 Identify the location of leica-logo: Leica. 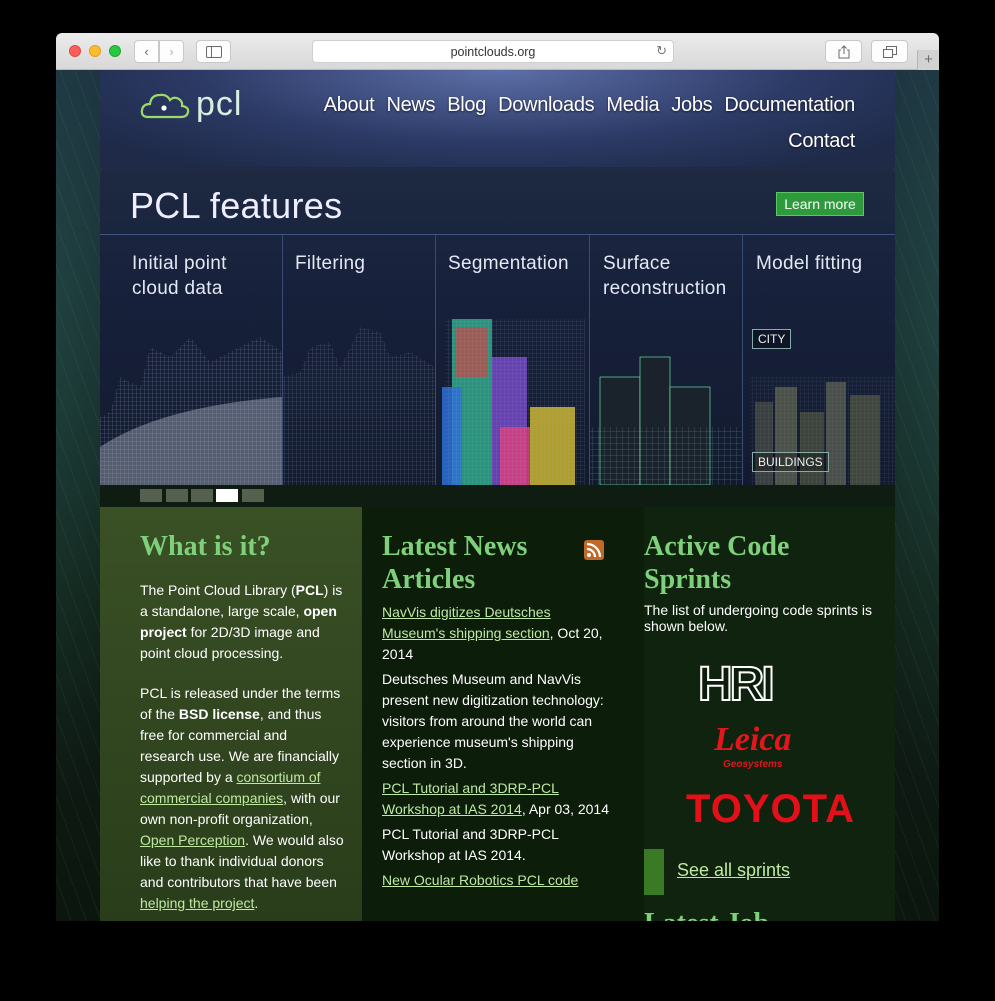
(752, 740).